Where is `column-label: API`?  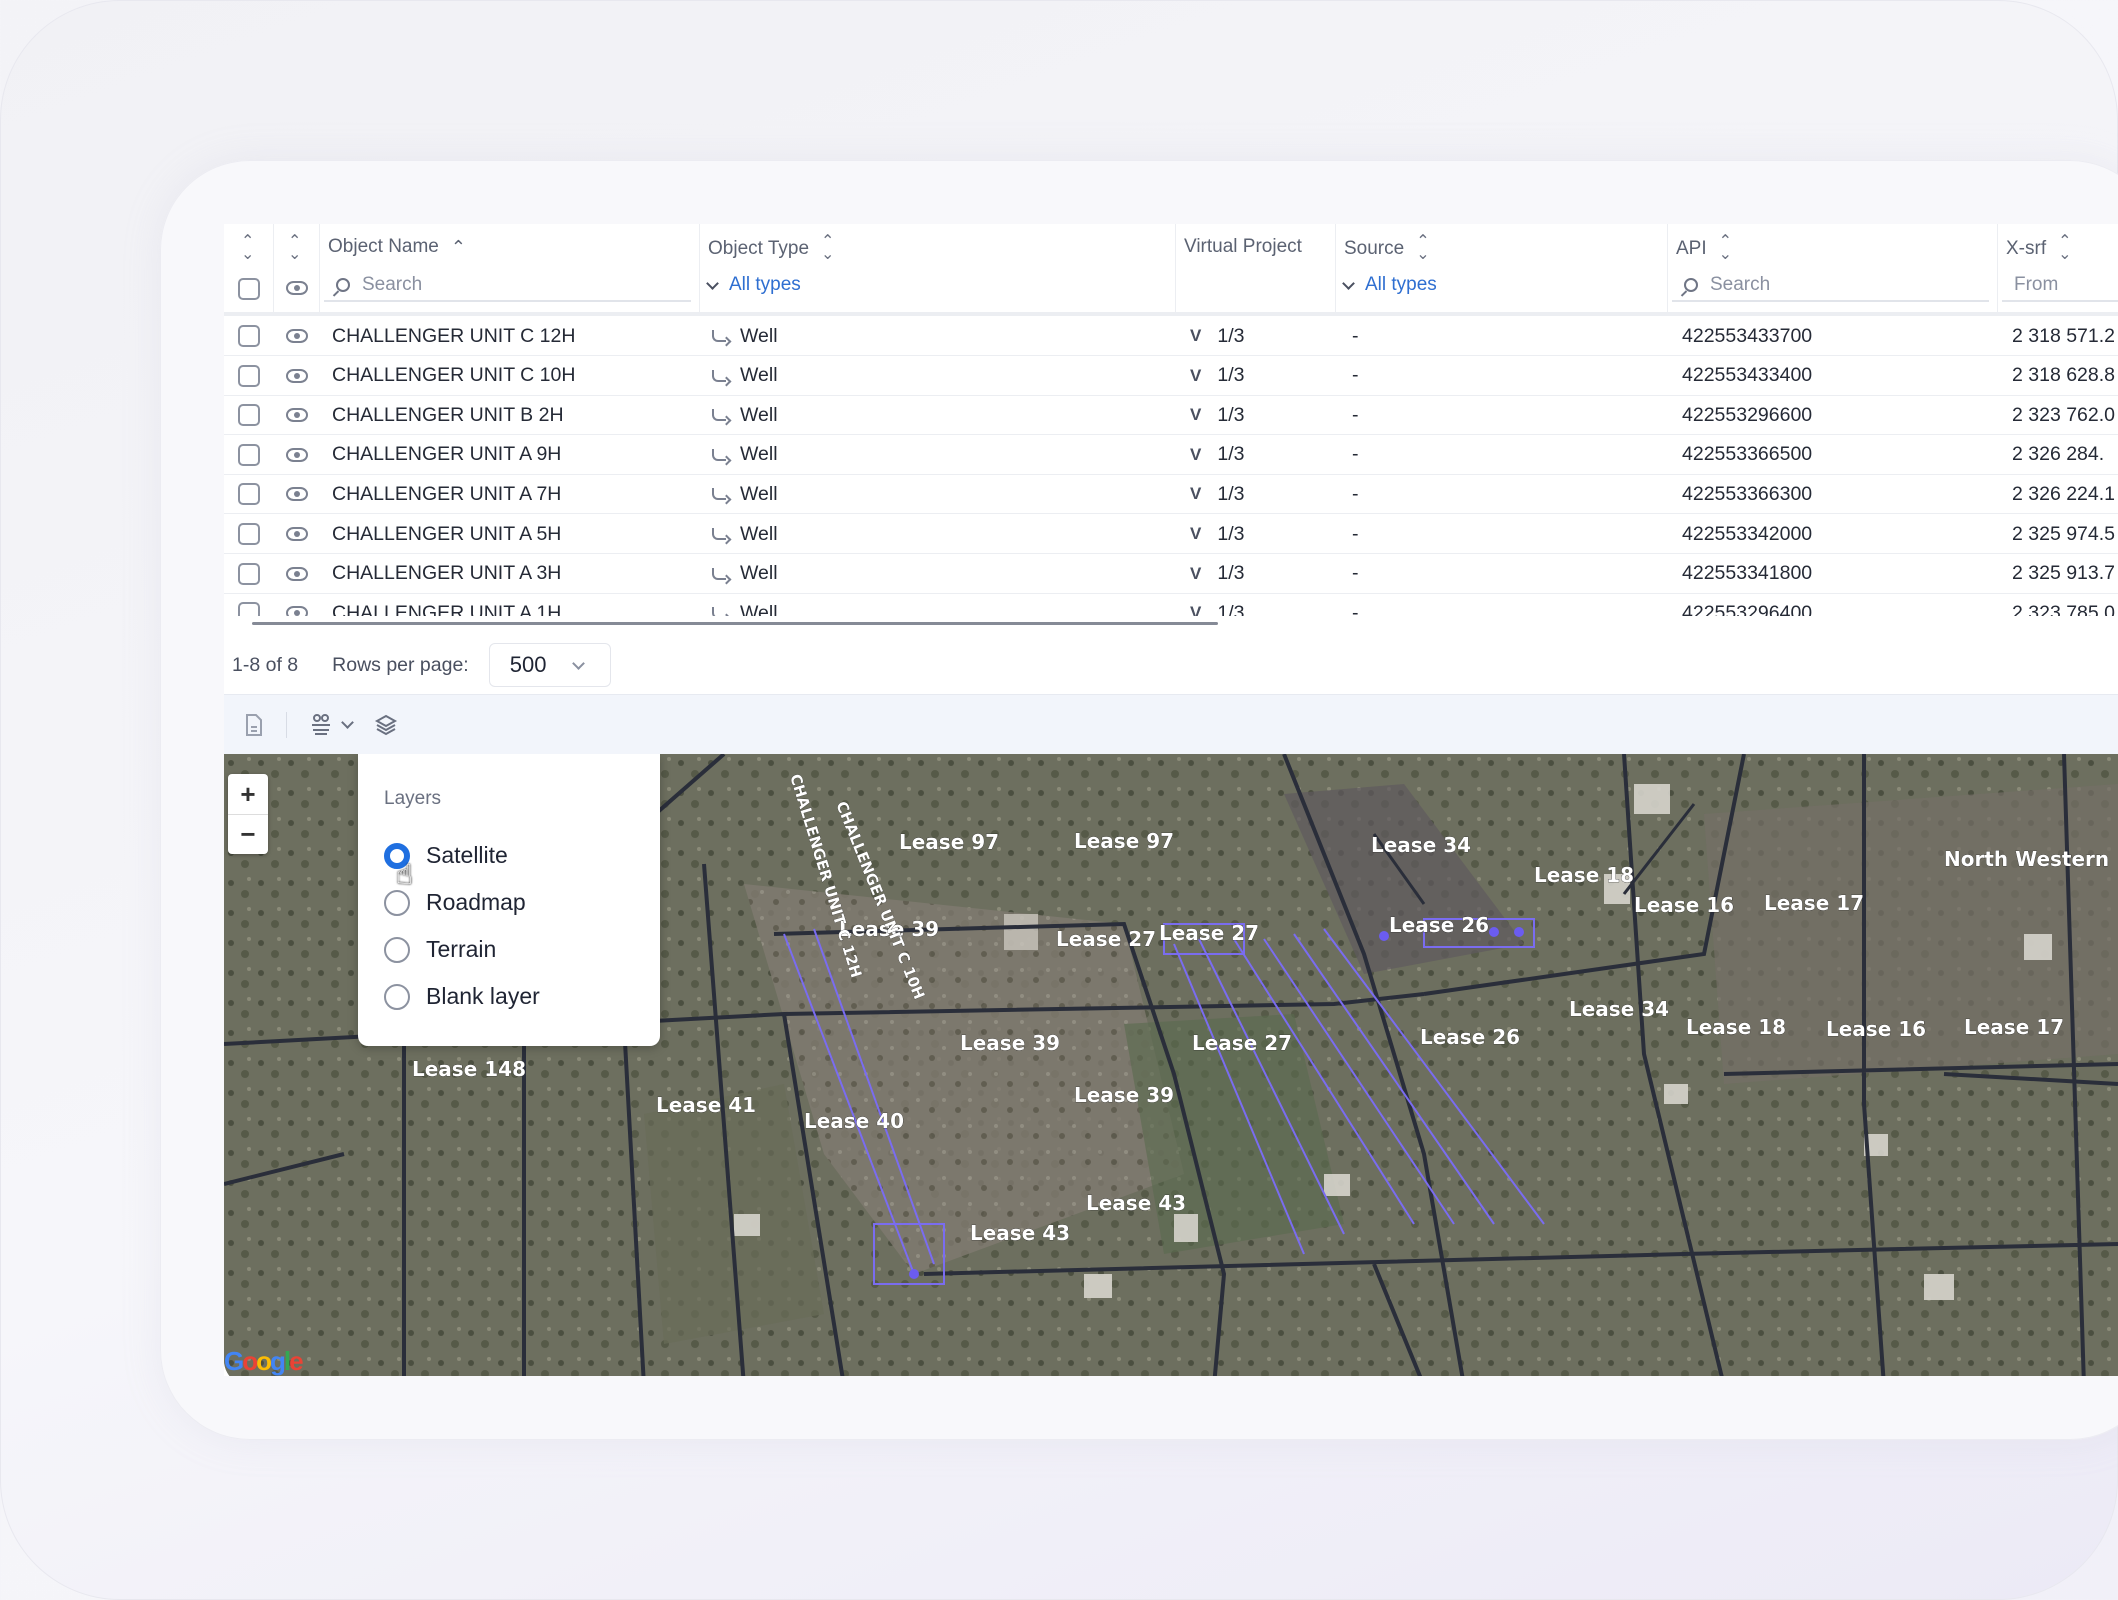
column-label: API is located at coordinates (1691, 248).